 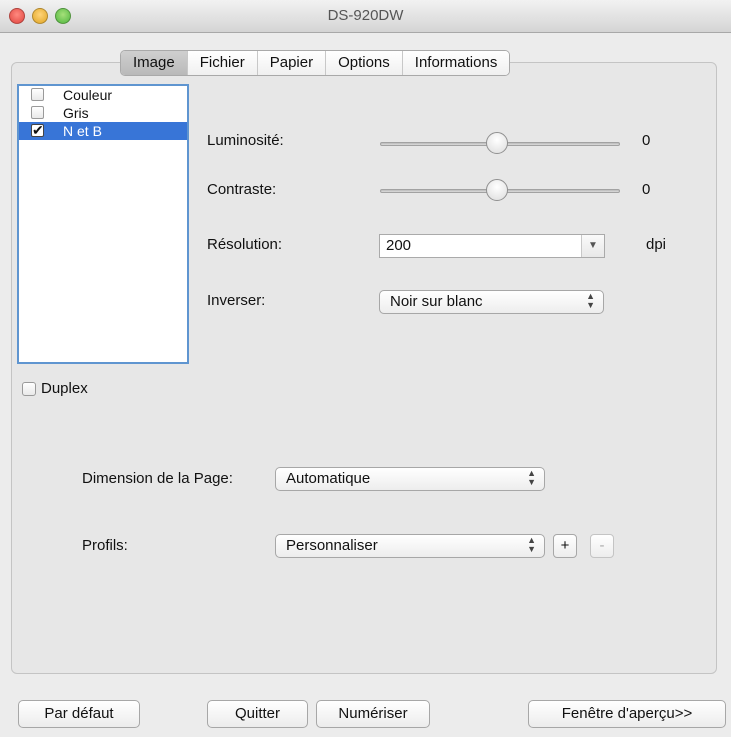 I want to click on resolution-combo: 200 ▼, so click(x=492, y=246).